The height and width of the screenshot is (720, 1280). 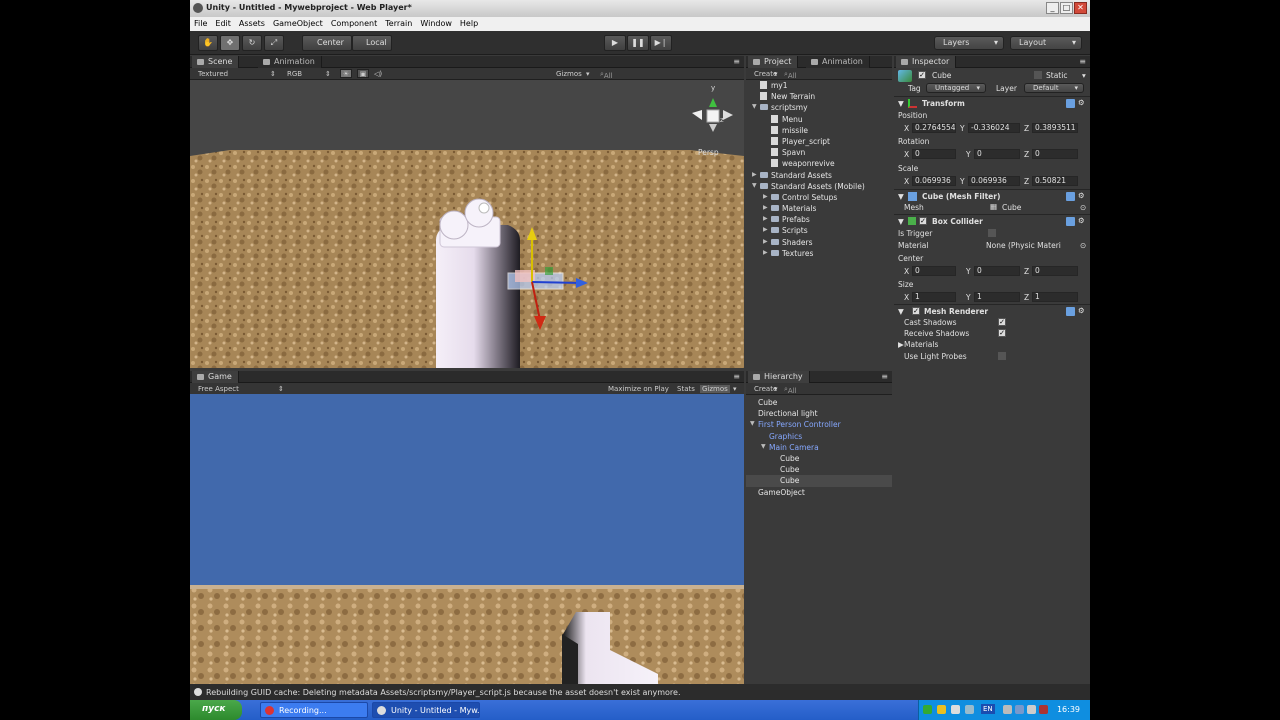 I want to click on tray-volume-icon, so click(x=1031, y=709).